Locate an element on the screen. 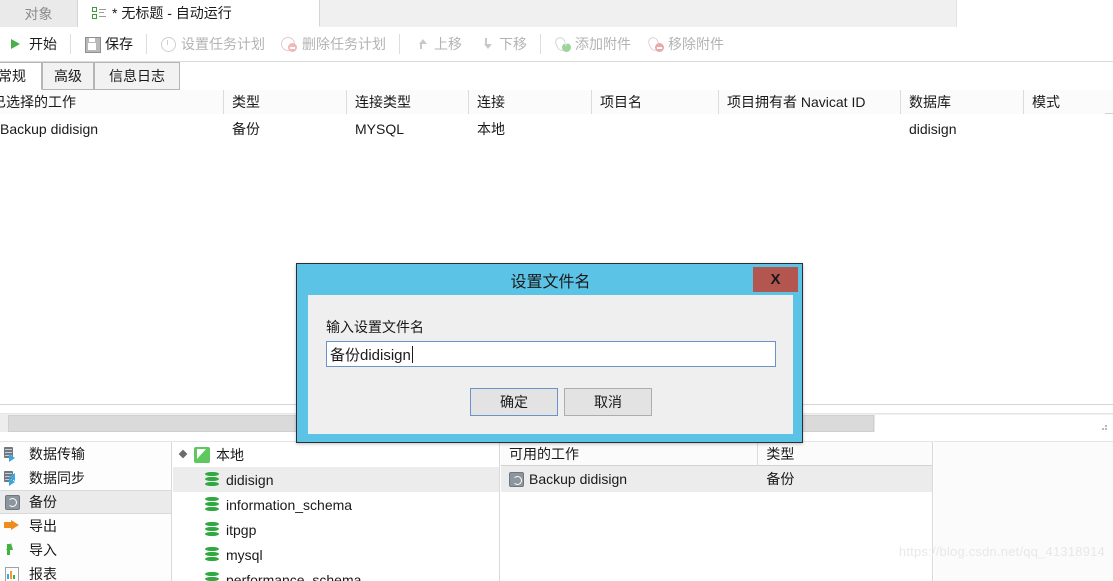 This screenshot has height=581, width=1113. connection-icon is located at coordinates (202, 454).